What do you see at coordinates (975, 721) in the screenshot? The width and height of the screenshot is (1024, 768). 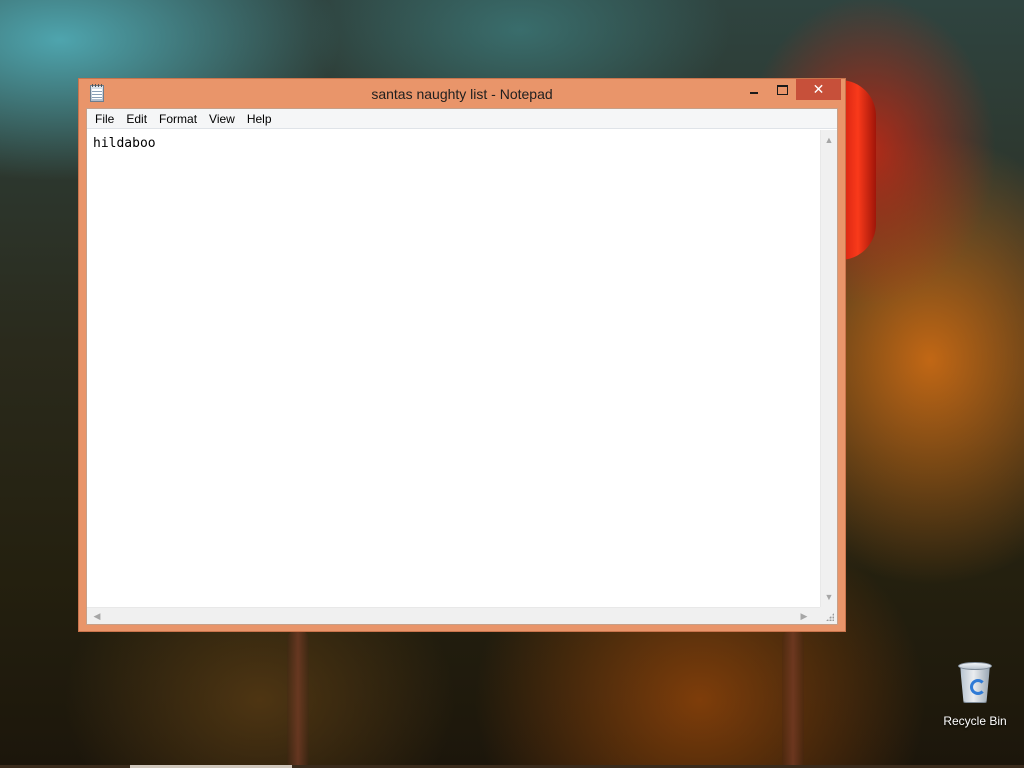 I see `desktop-icon-label: Recycle Bin` at bounding box center [975, 721].